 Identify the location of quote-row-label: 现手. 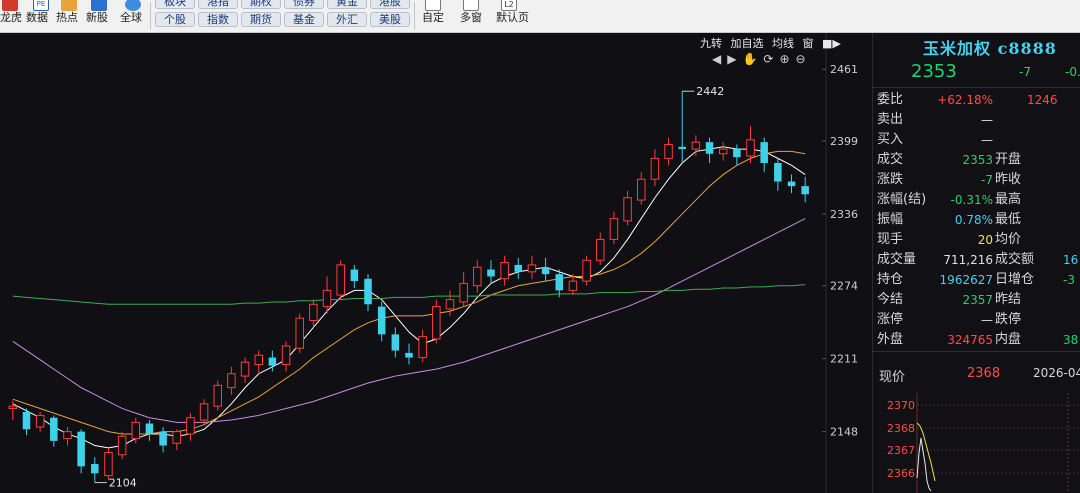
(890, 239).